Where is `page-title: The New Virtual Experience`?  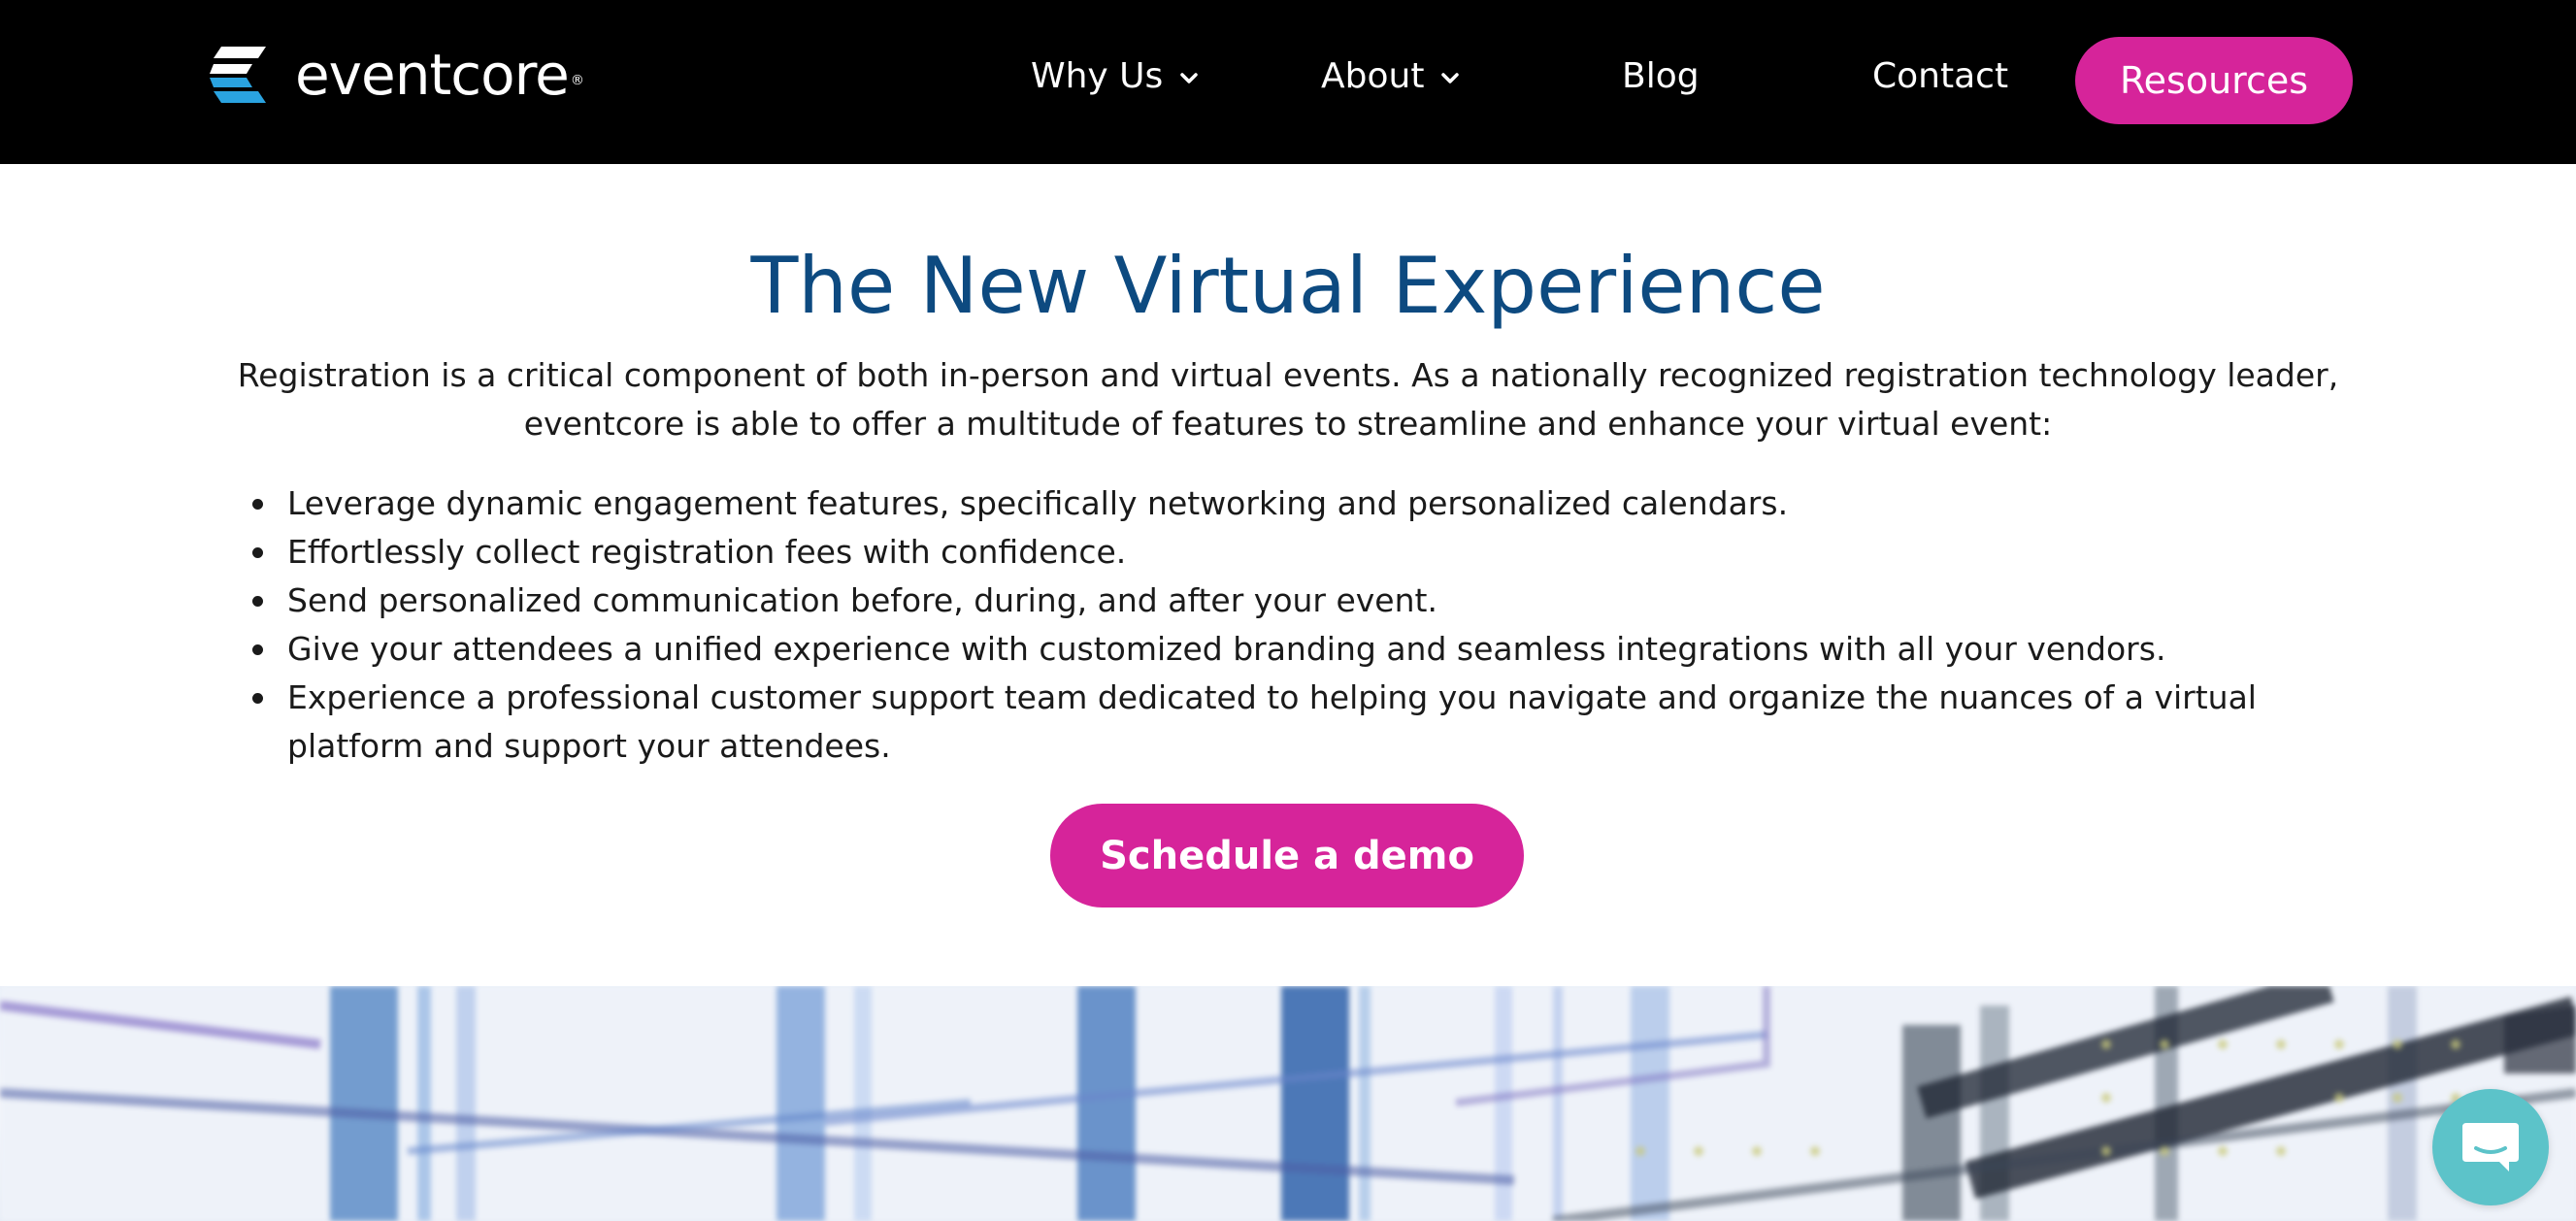 page-title: The New Virtual Experience is located at coordinates (1288, 286).